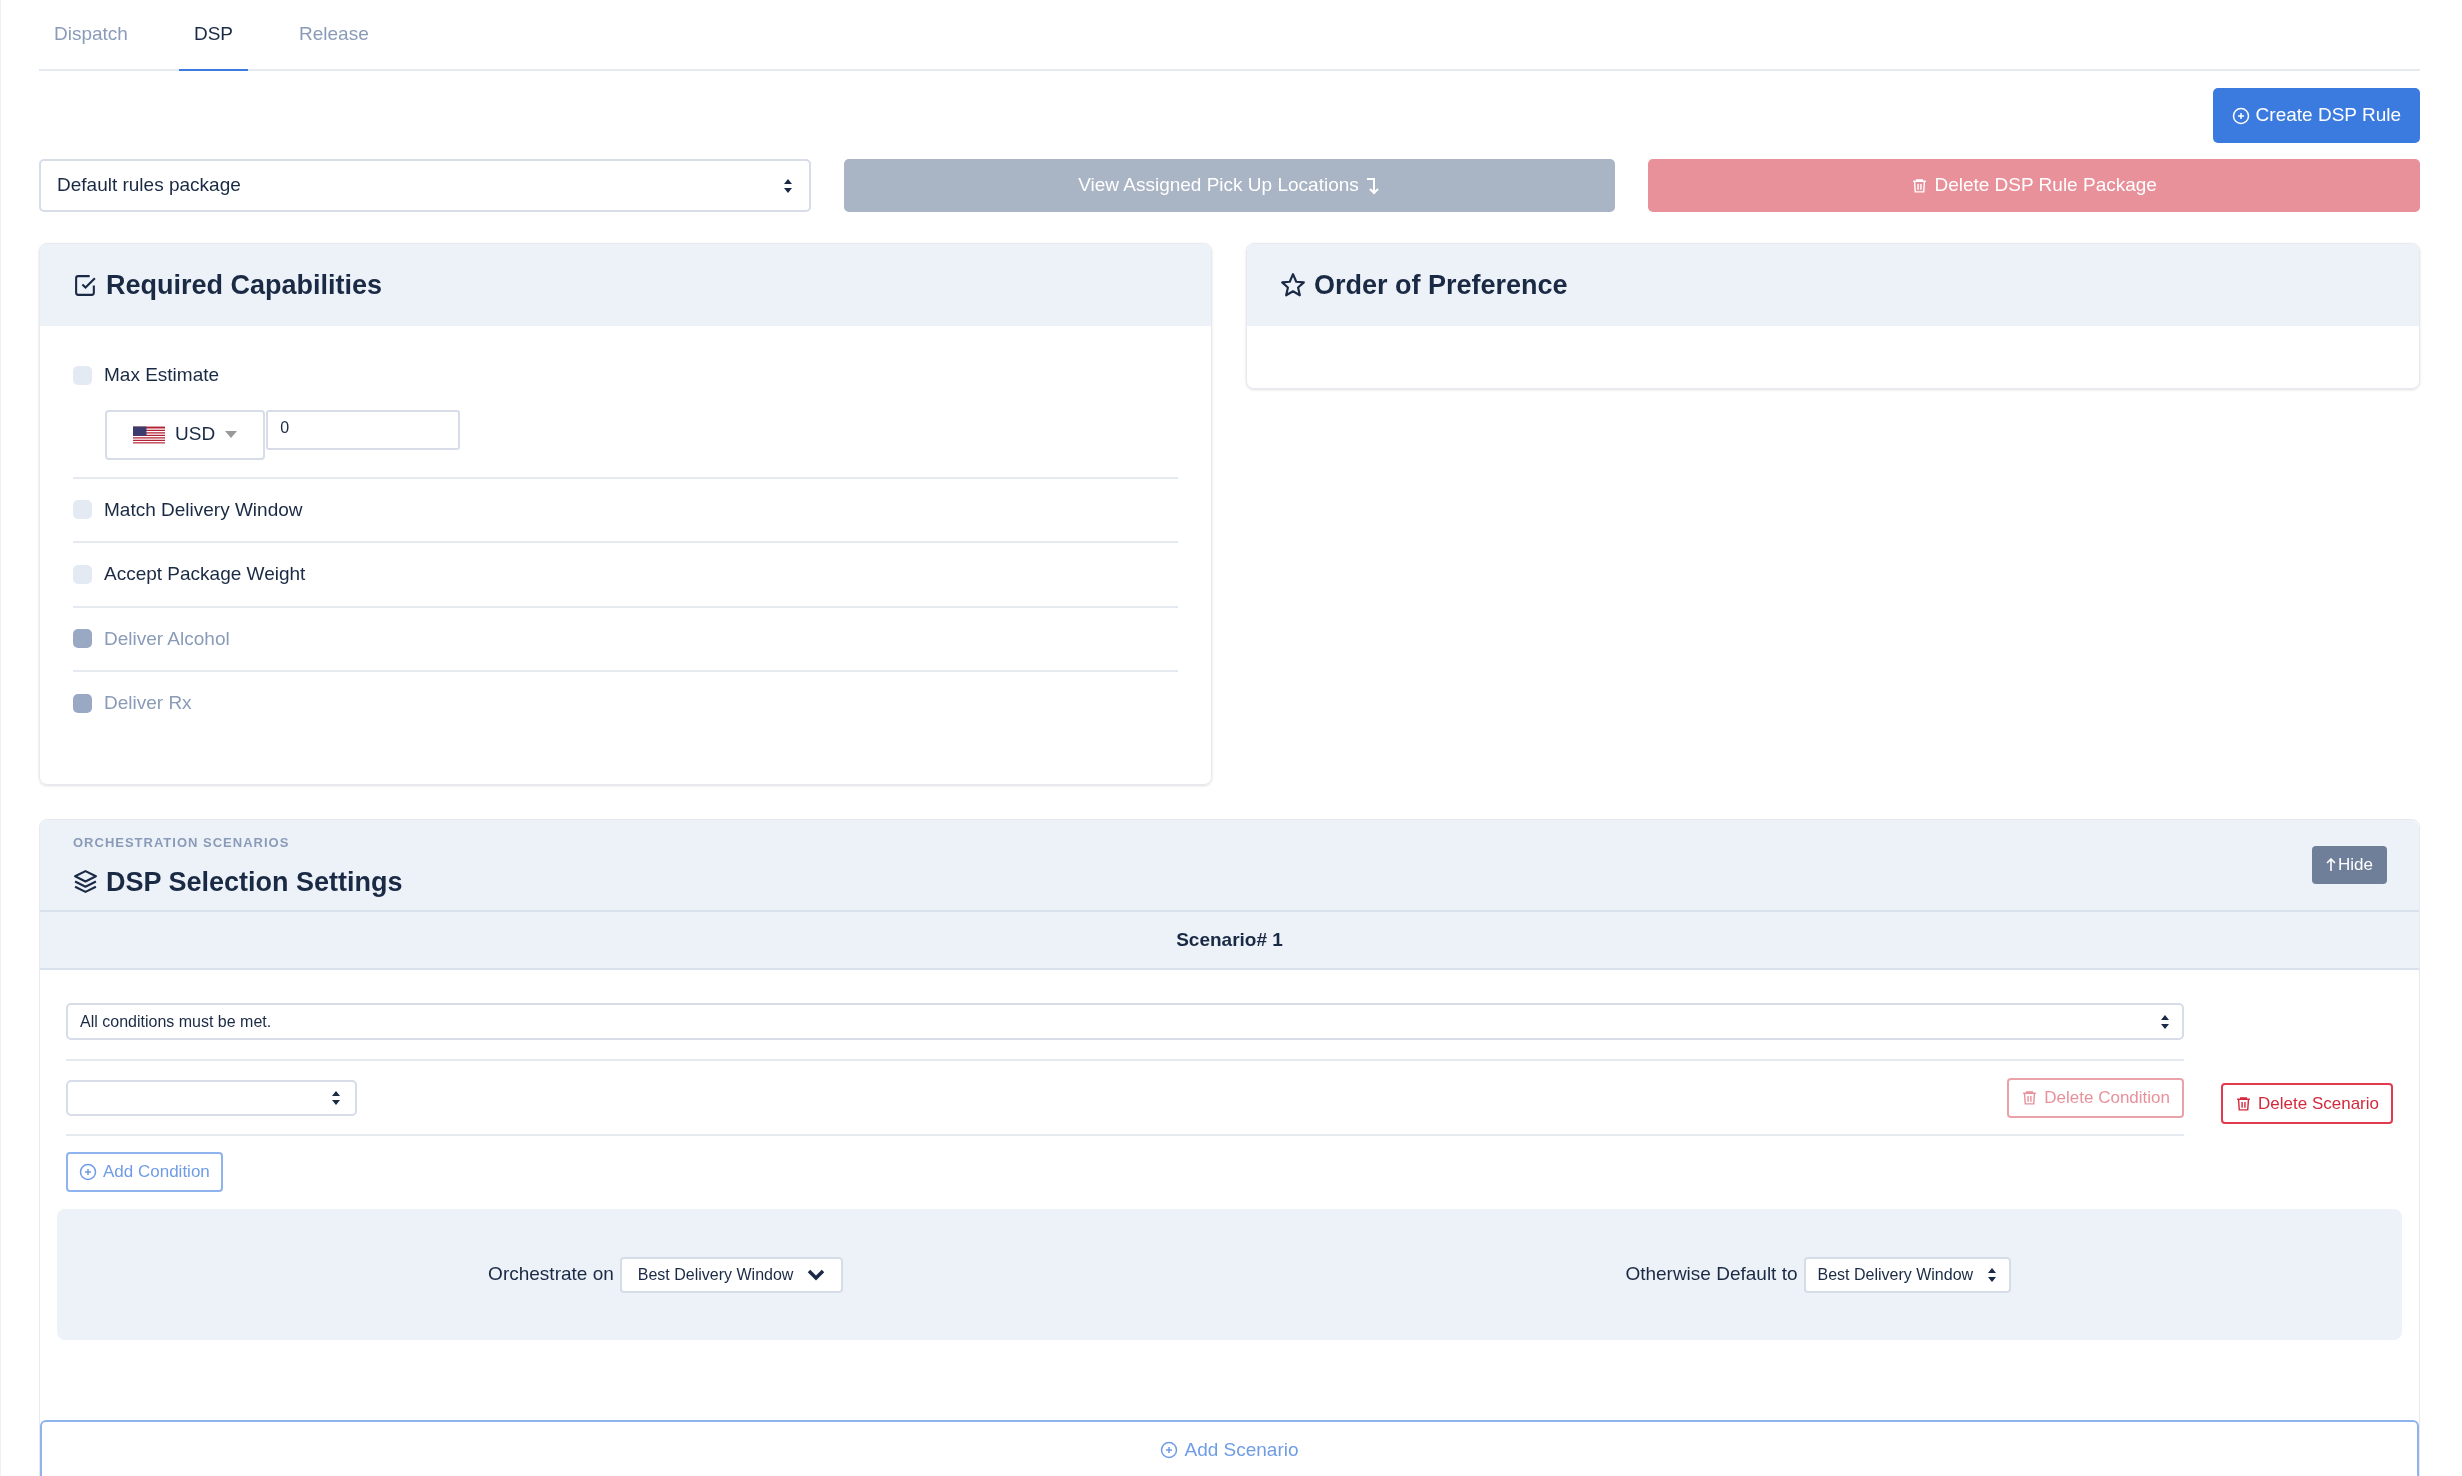 Image resolution: width=2462 pixels, height=1476 pixels. I want to click on default-select: Best Delivery Window, so click(1907, 1274).